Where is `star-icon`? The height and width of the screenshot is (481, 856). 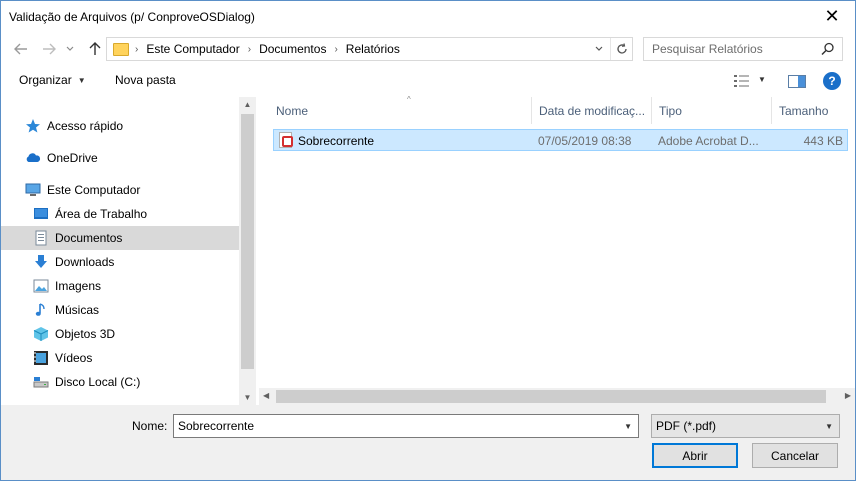
star-icon is located at coordinates (33, 126).